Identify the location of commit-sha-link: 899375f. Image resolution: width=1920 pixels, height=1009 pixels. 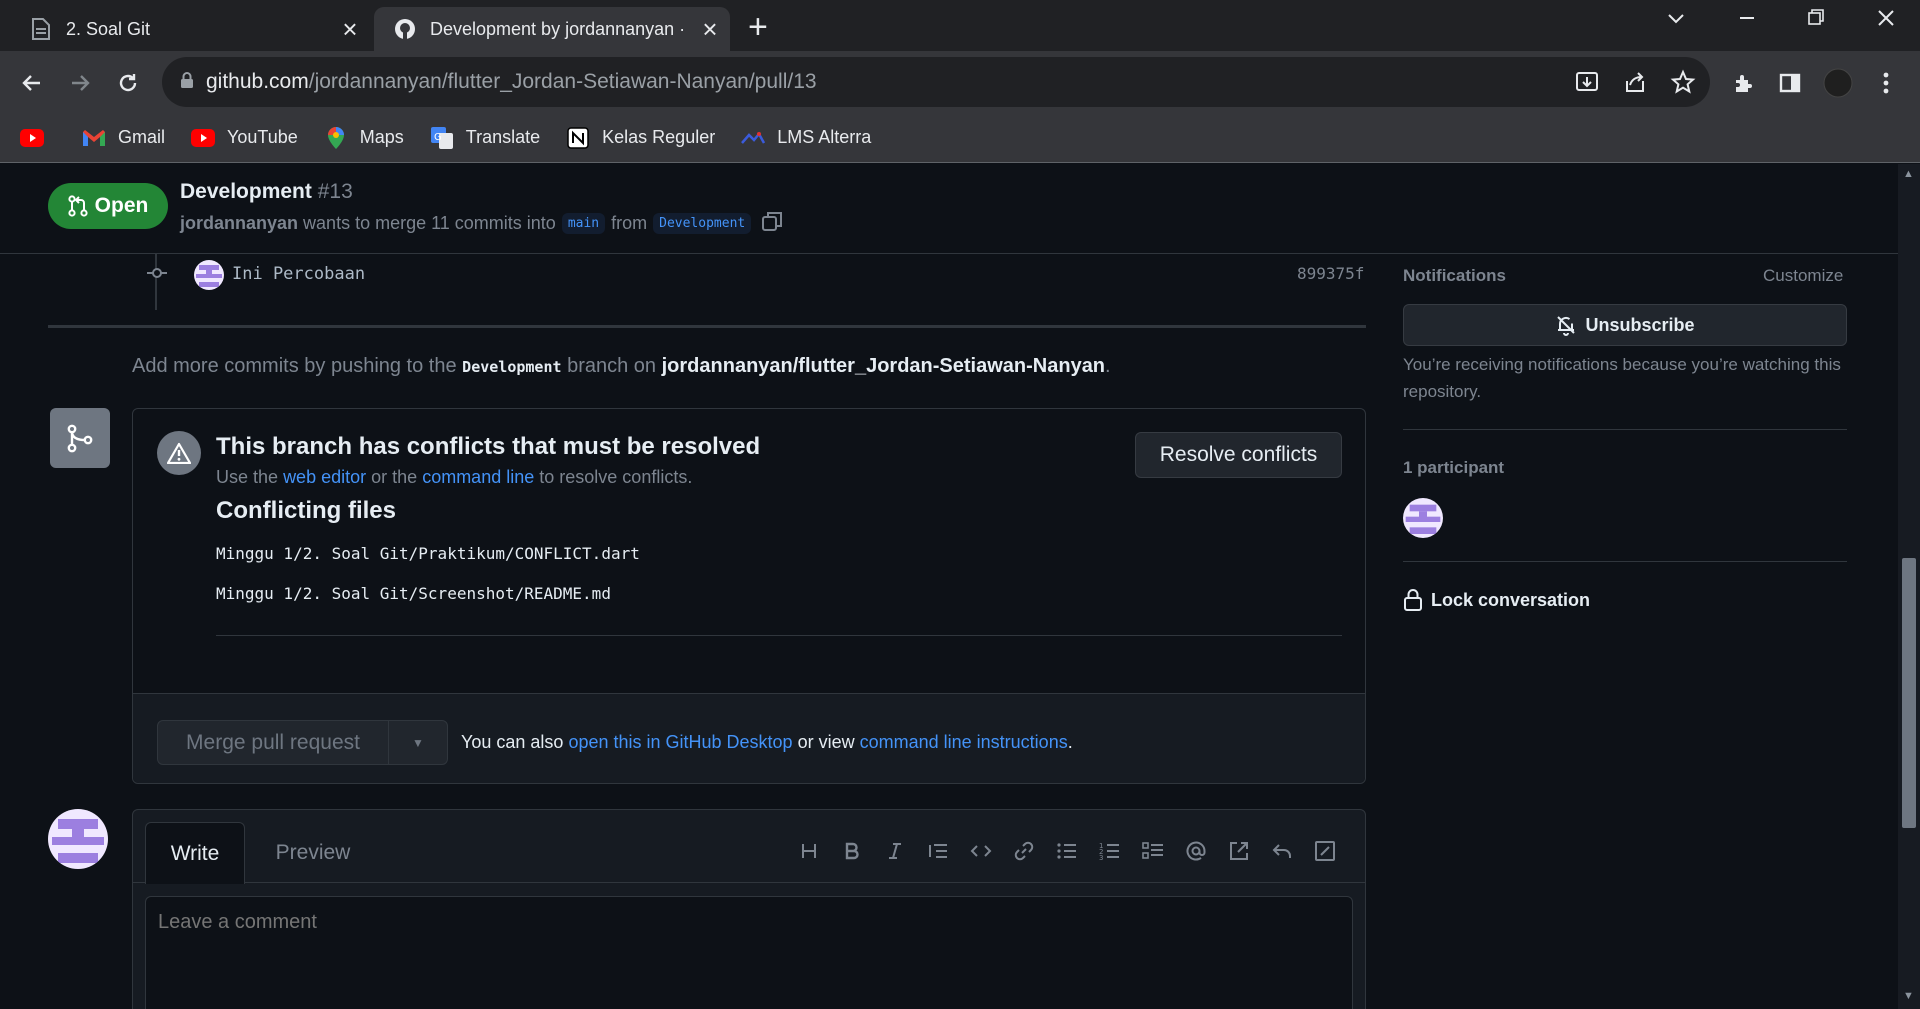
(1330, 273).